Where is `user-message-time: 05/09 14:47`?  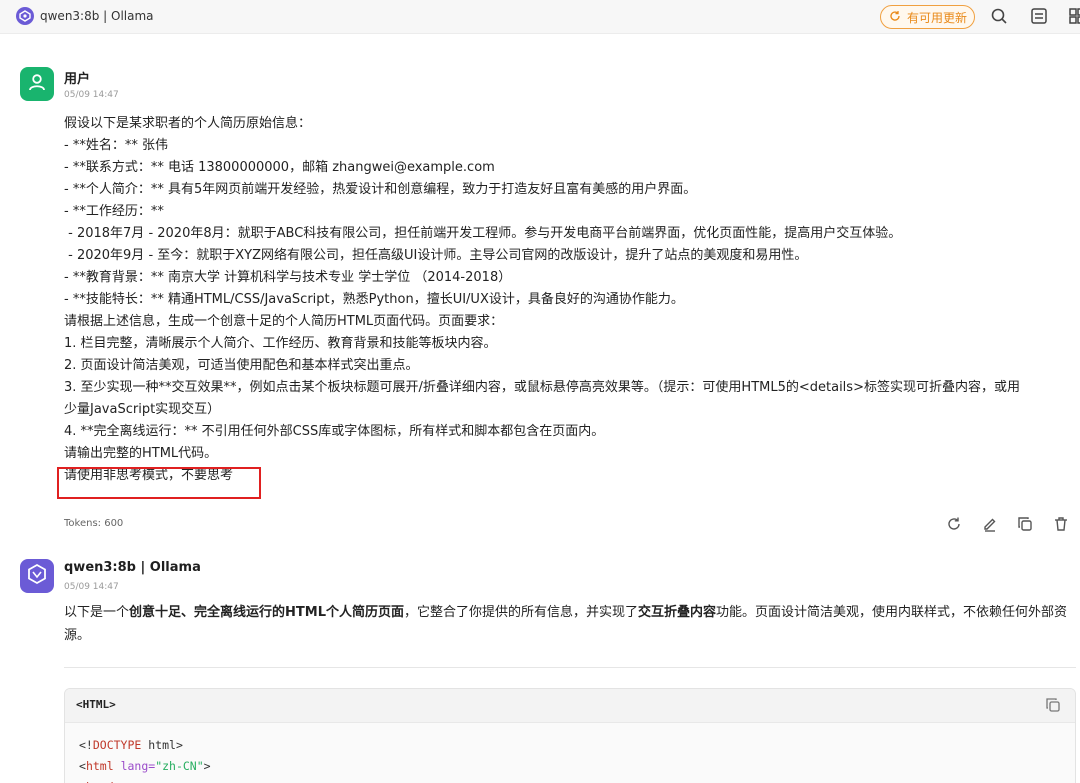
user-message-time: 05/09 14:47 is located at coordinates (91, 95).